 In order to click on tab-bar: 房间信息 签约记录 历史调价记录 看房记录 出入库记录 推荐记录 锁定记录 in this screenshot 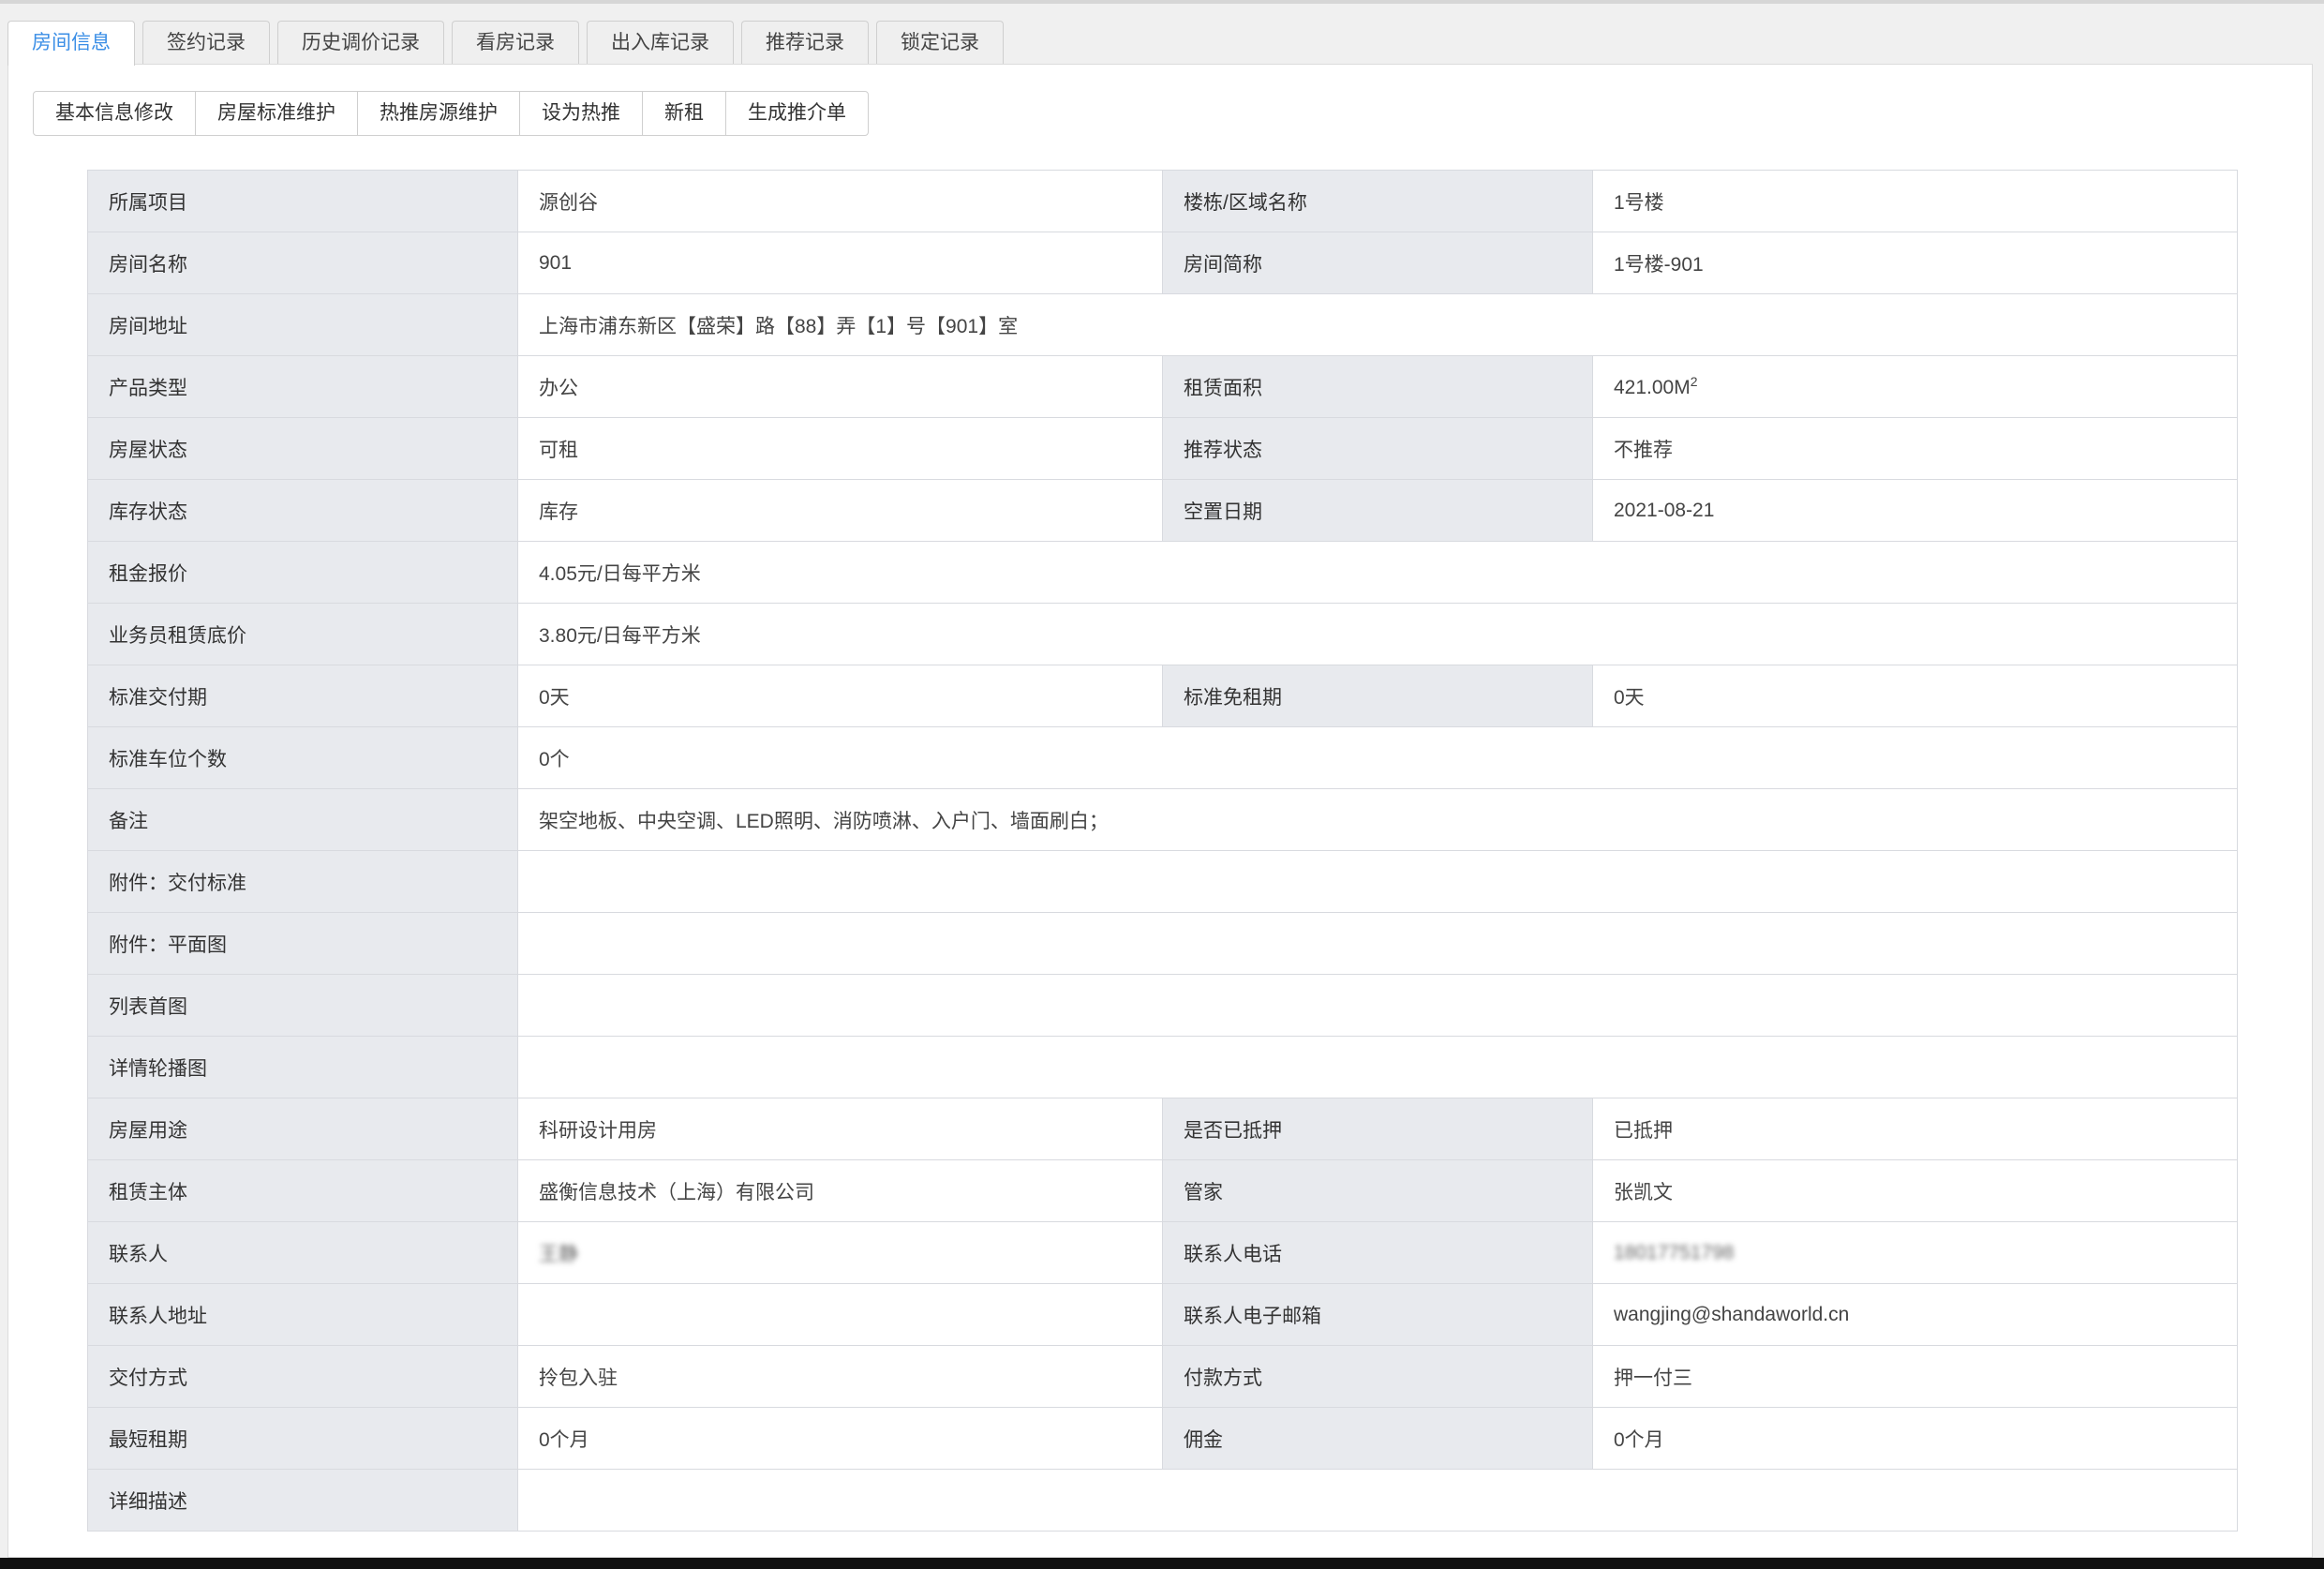, I will do `click(505, 44)`.